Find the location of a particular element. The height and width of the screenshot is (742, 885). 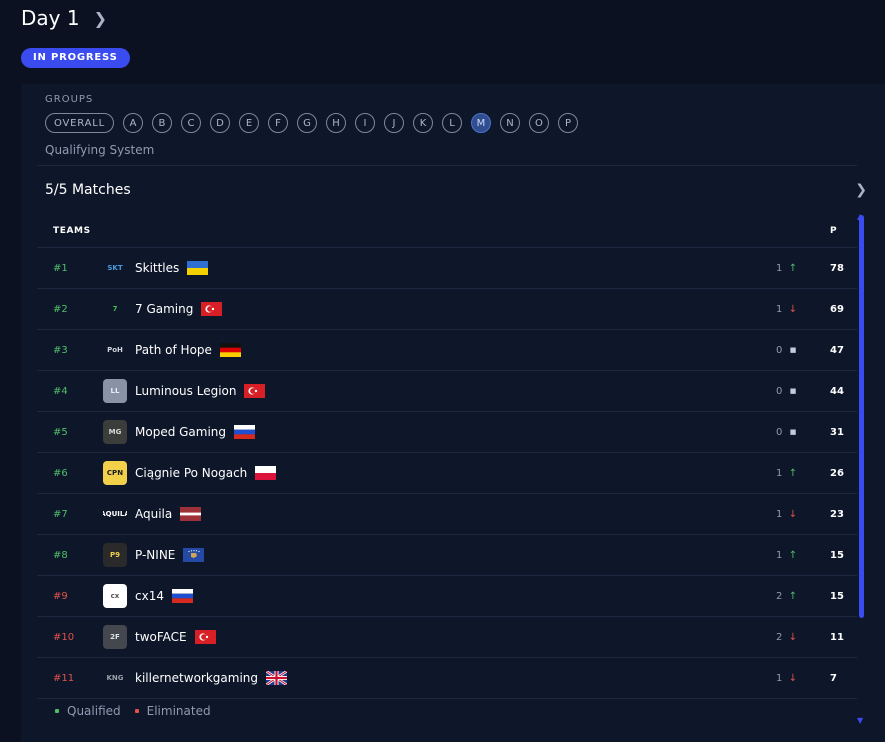

points: 78 is located at coordinates (837, 268).